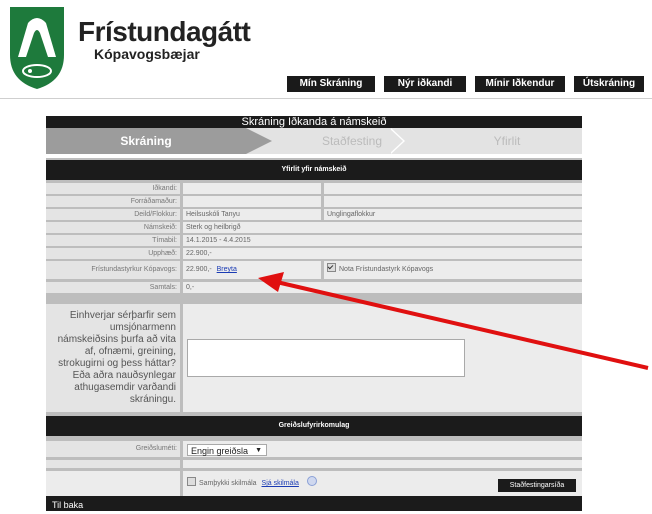 The image size is (652, 514). What do you see at coordinates (609, 84) in the screenshot?
I see `nav-utskraning: Útskráning` at bounding box center [609, 84].